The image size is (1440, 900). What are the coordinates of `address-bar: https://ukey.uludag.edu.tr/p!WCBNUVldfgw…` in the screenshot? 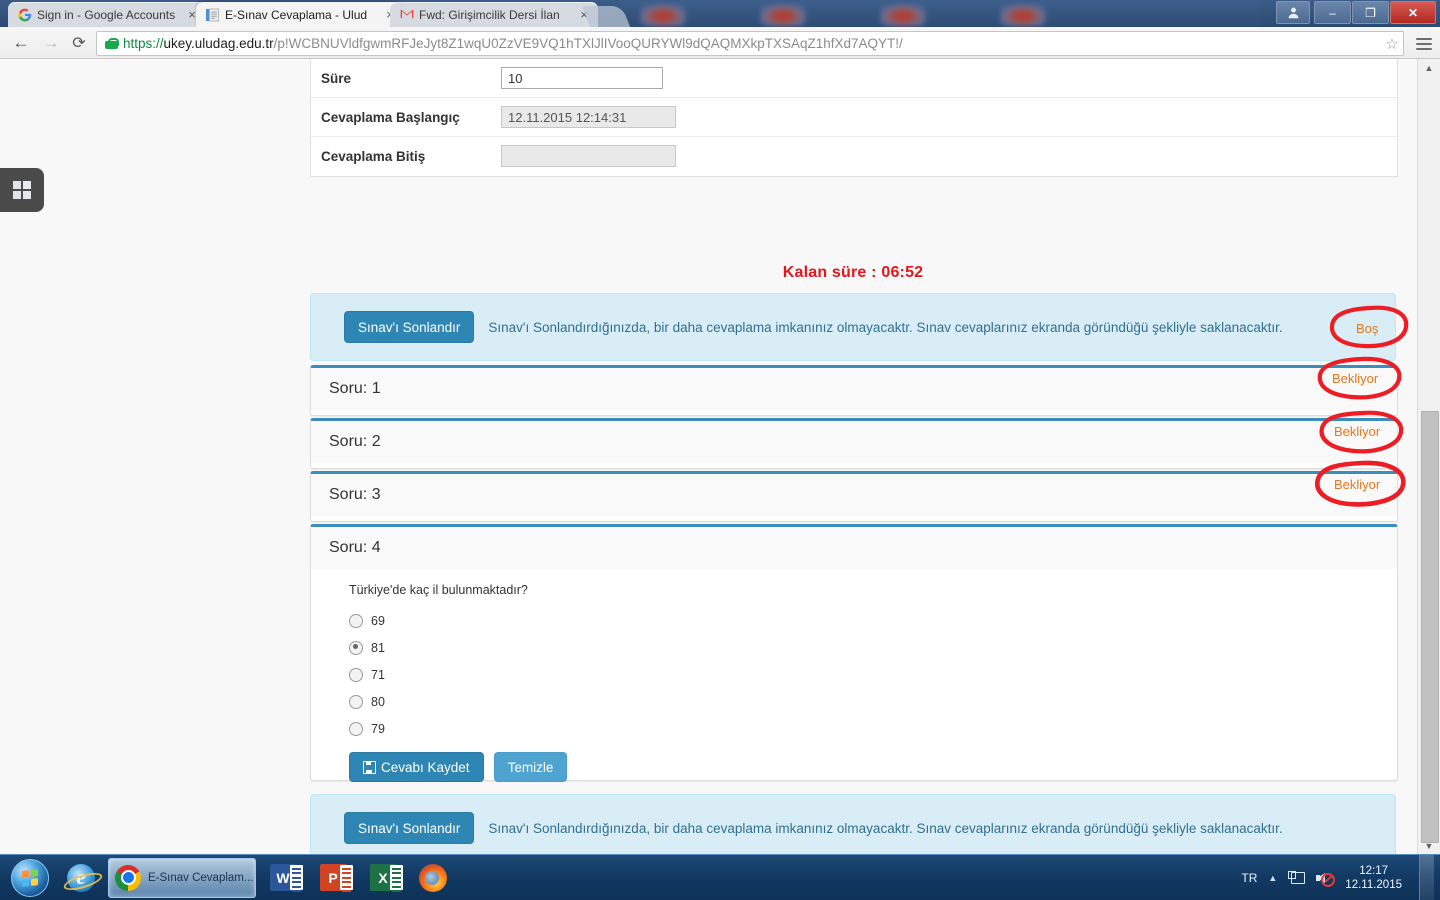 It's located at (750, 43).